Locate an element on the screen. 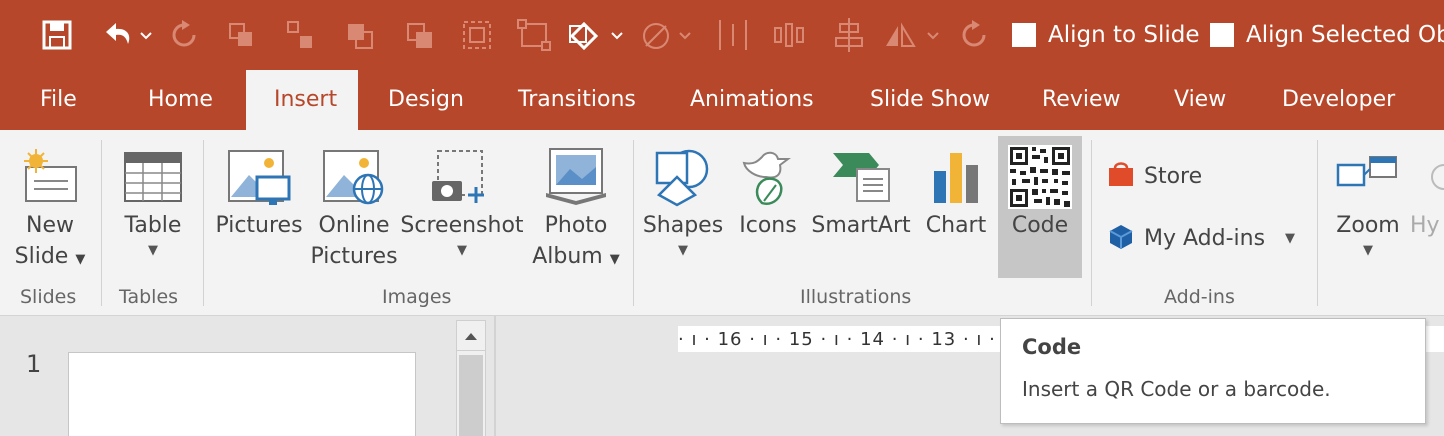 Image resolution: width=1444 pixels, height=436 pixels. my-addins-label: My Add-ins is located at coordinates (1205, 238).